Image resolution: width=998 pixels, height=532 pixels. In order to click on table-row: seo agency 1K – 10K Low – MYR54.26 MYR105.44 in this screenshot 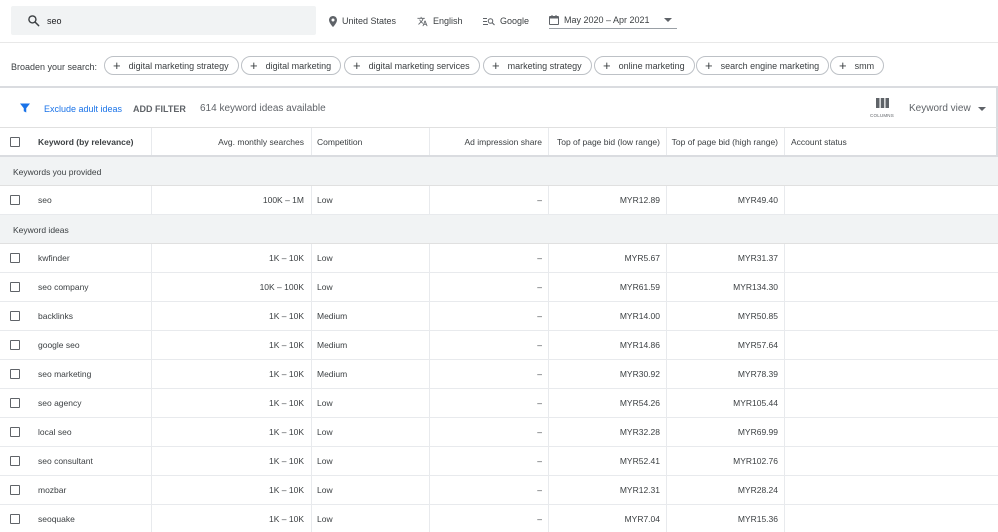, I will do `click(499, 403)`.